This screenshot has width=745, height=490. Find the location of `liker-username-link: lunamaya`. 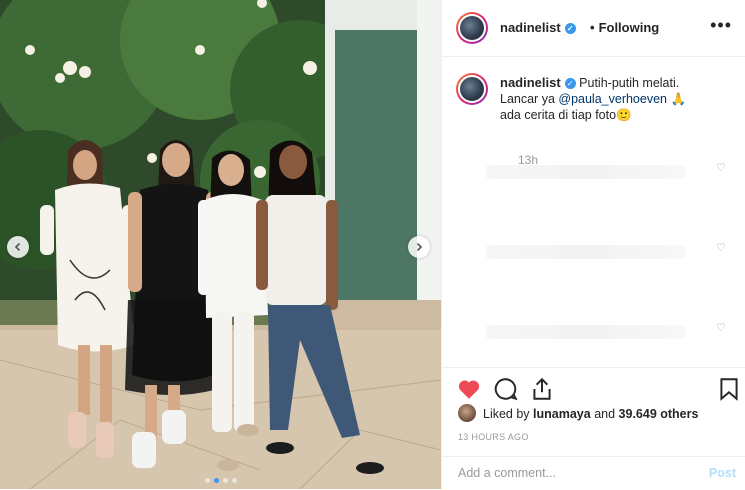

liker-username-link: lunamaya is located at coordinates (562, 414).